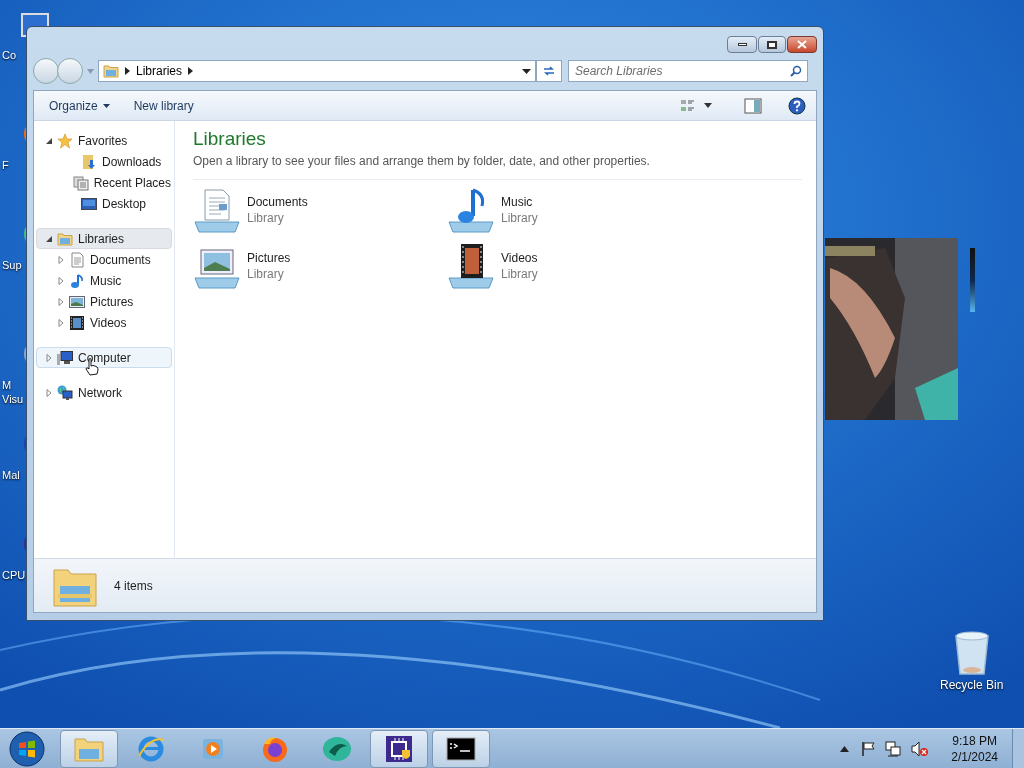 Image resolution: width=1024 pixels, height=768 pixels. Describe the element at coordinates (77, 322) in the screenshot. I see `film-strip-icon` at that location.